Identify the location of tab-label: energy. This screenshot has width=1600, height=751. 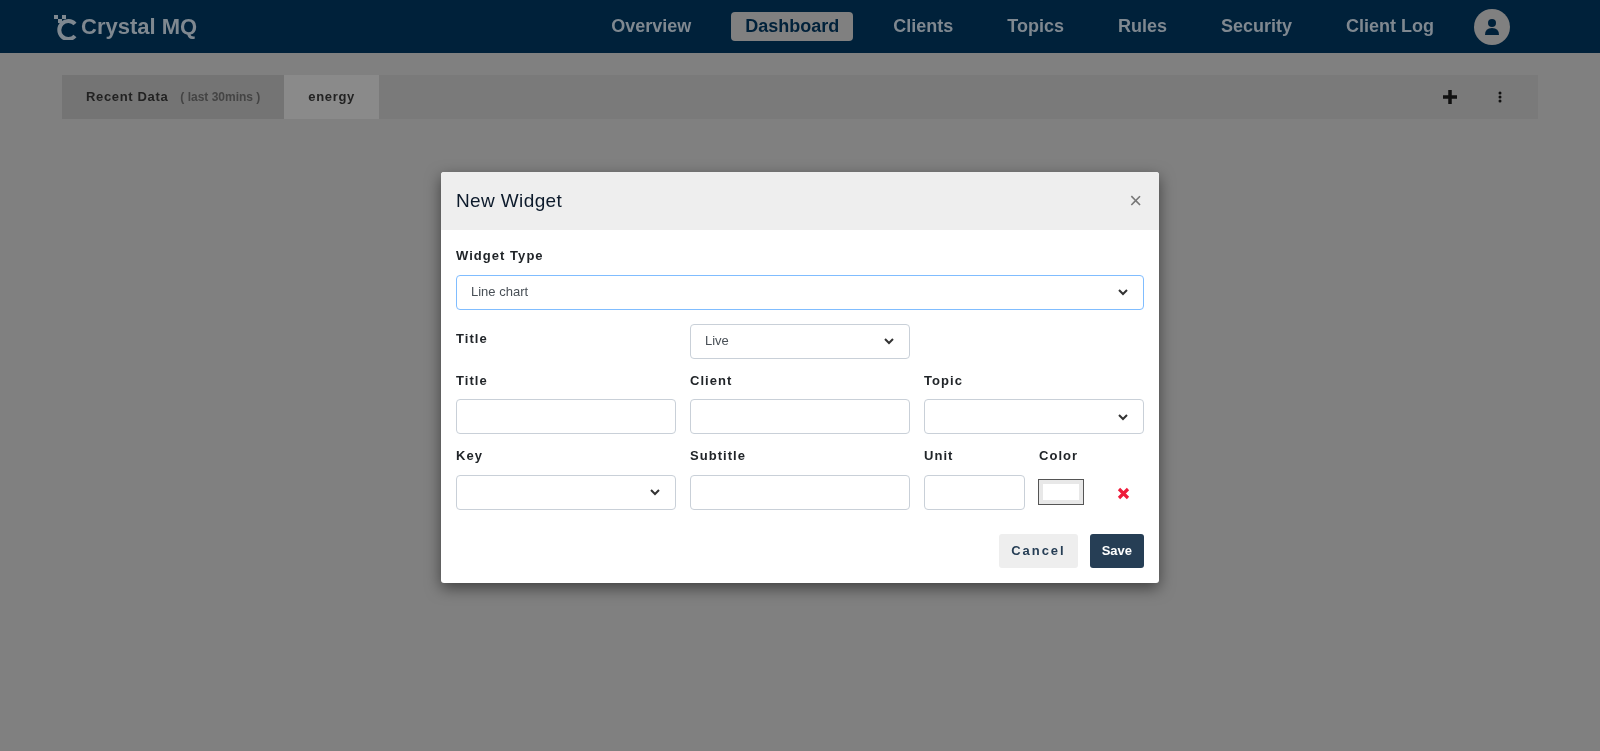
(331, 97).